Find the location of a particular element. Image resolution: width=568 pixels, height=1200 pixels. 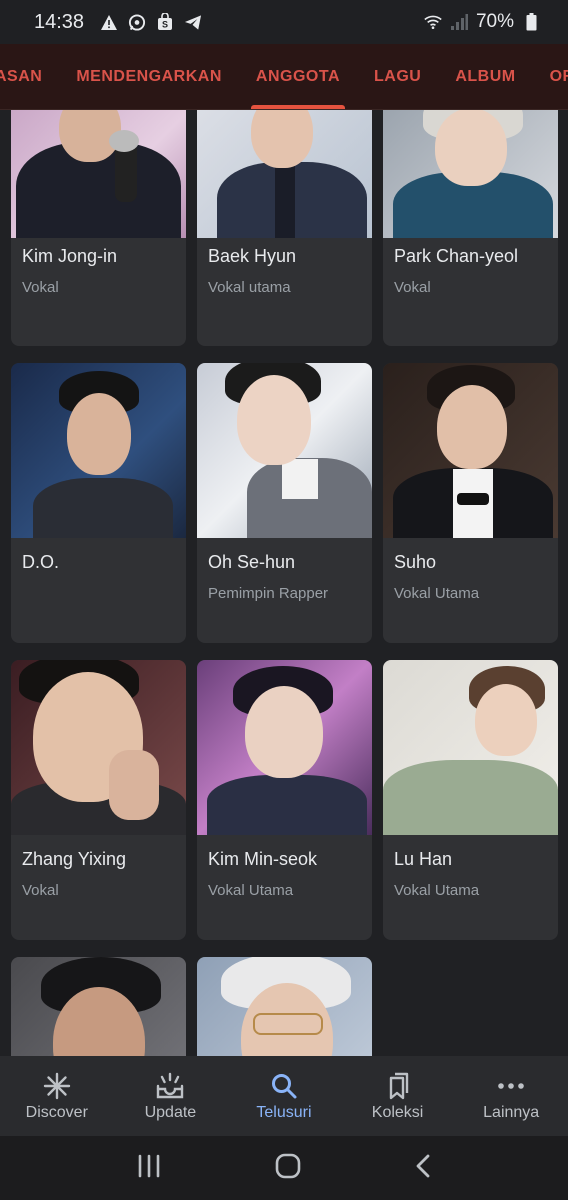

member-name: Oh Se-hun is located at coordinates (252, 562).